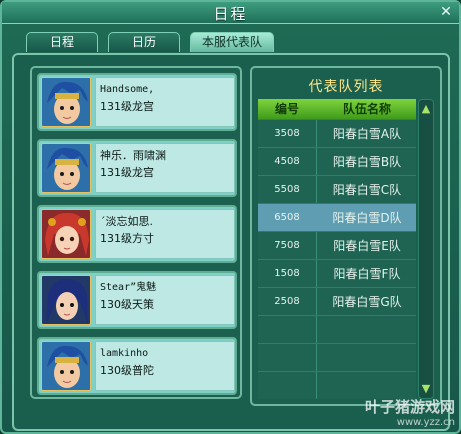  I want to click on member-card: Stear”鬼魅 130级天策, so click(137, 300).